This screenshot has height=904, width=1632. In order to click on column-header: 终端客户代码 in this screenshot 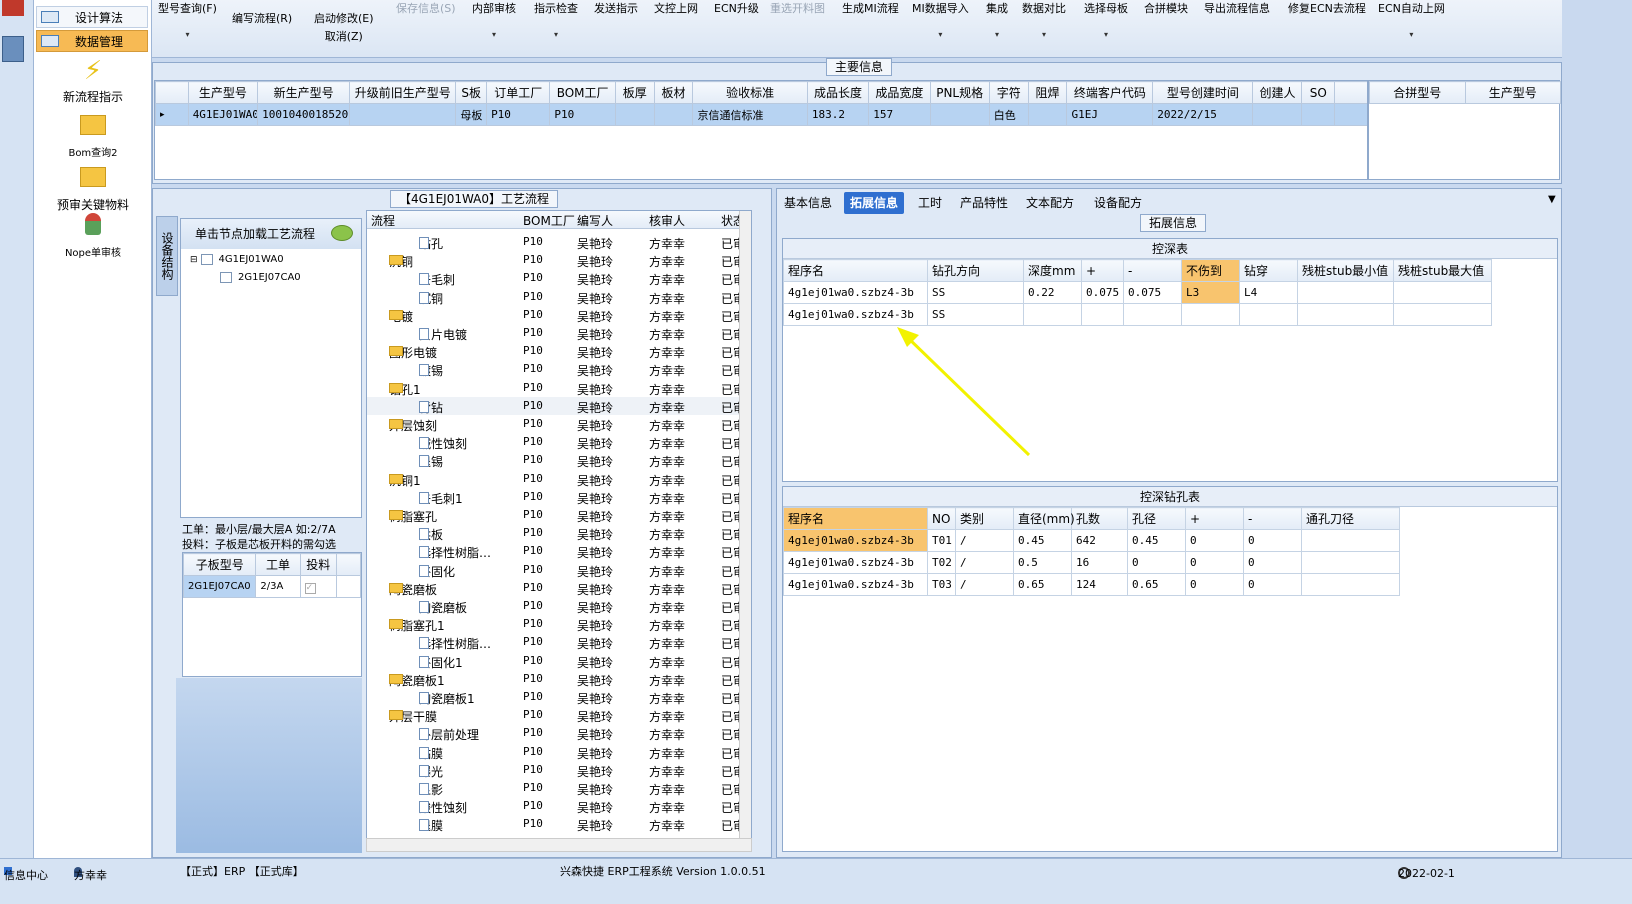, I will do `click(1110, 92)`.